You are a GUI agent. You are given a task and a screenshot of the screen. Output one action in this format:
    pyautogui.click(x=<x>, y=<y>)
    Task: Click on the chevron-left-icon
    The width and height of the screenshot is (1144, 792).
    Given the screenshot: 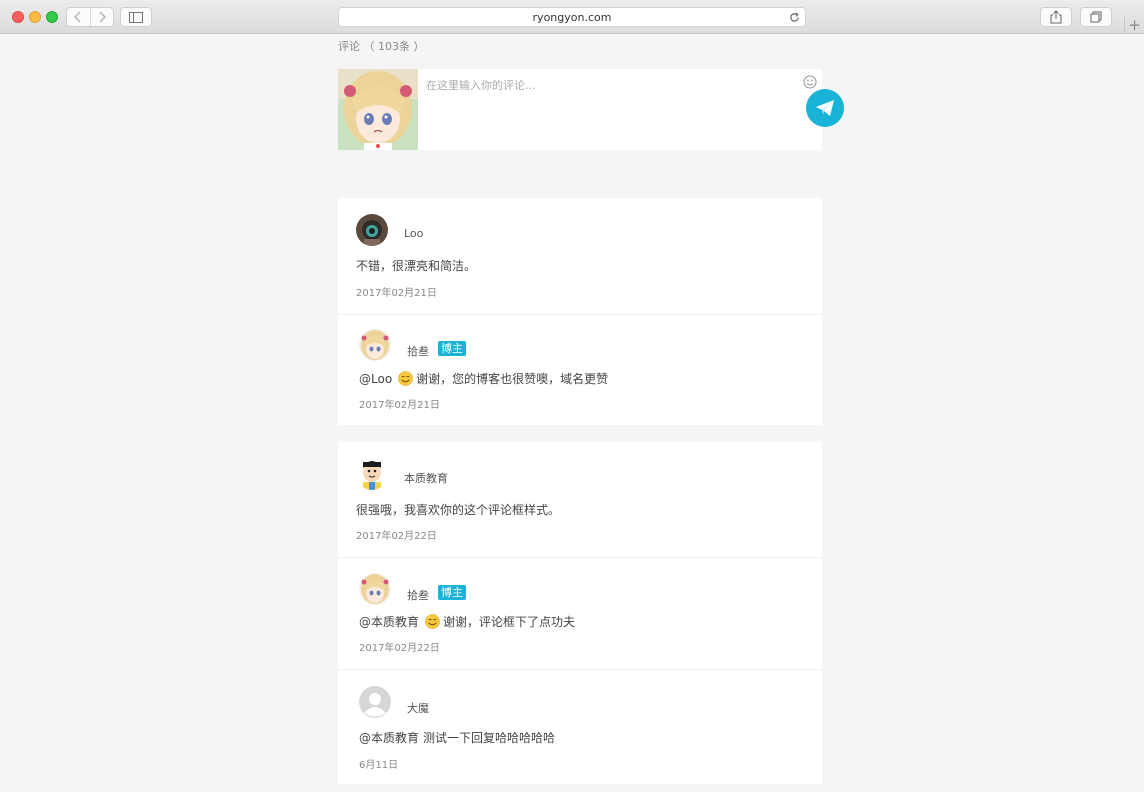 What is the action you would take?
    pyautogui.click(x=77, y=17)
    